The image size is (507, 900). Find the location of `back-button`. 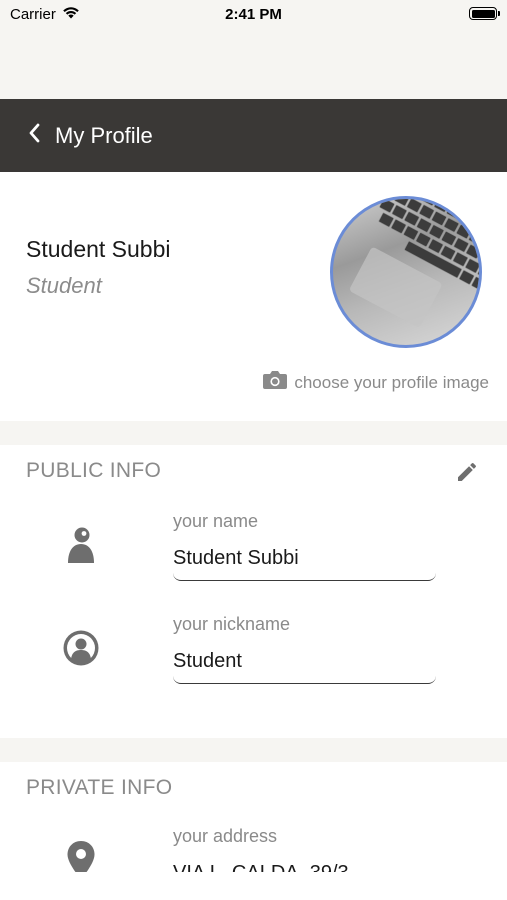

back-button is located at coordinates (34, 135).